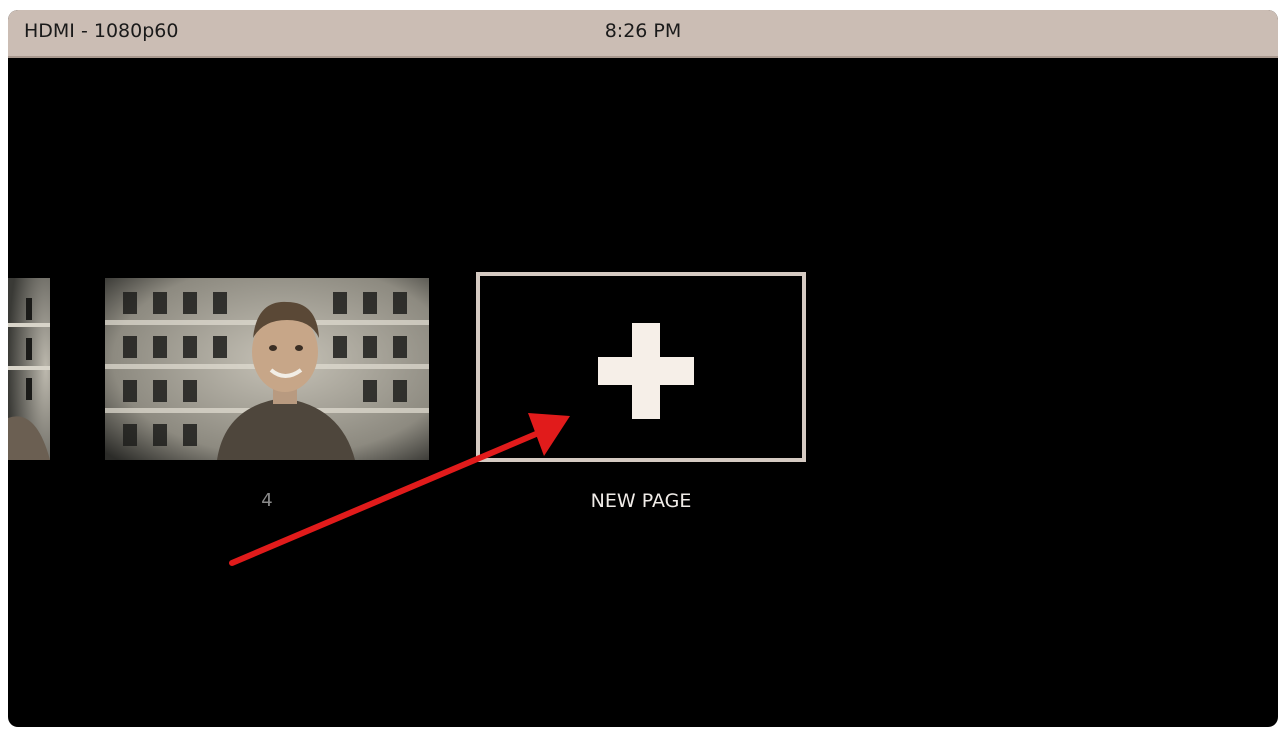 This screenshot has width=1284, height=731. I want to click on plus-icon, so click(646, 371).